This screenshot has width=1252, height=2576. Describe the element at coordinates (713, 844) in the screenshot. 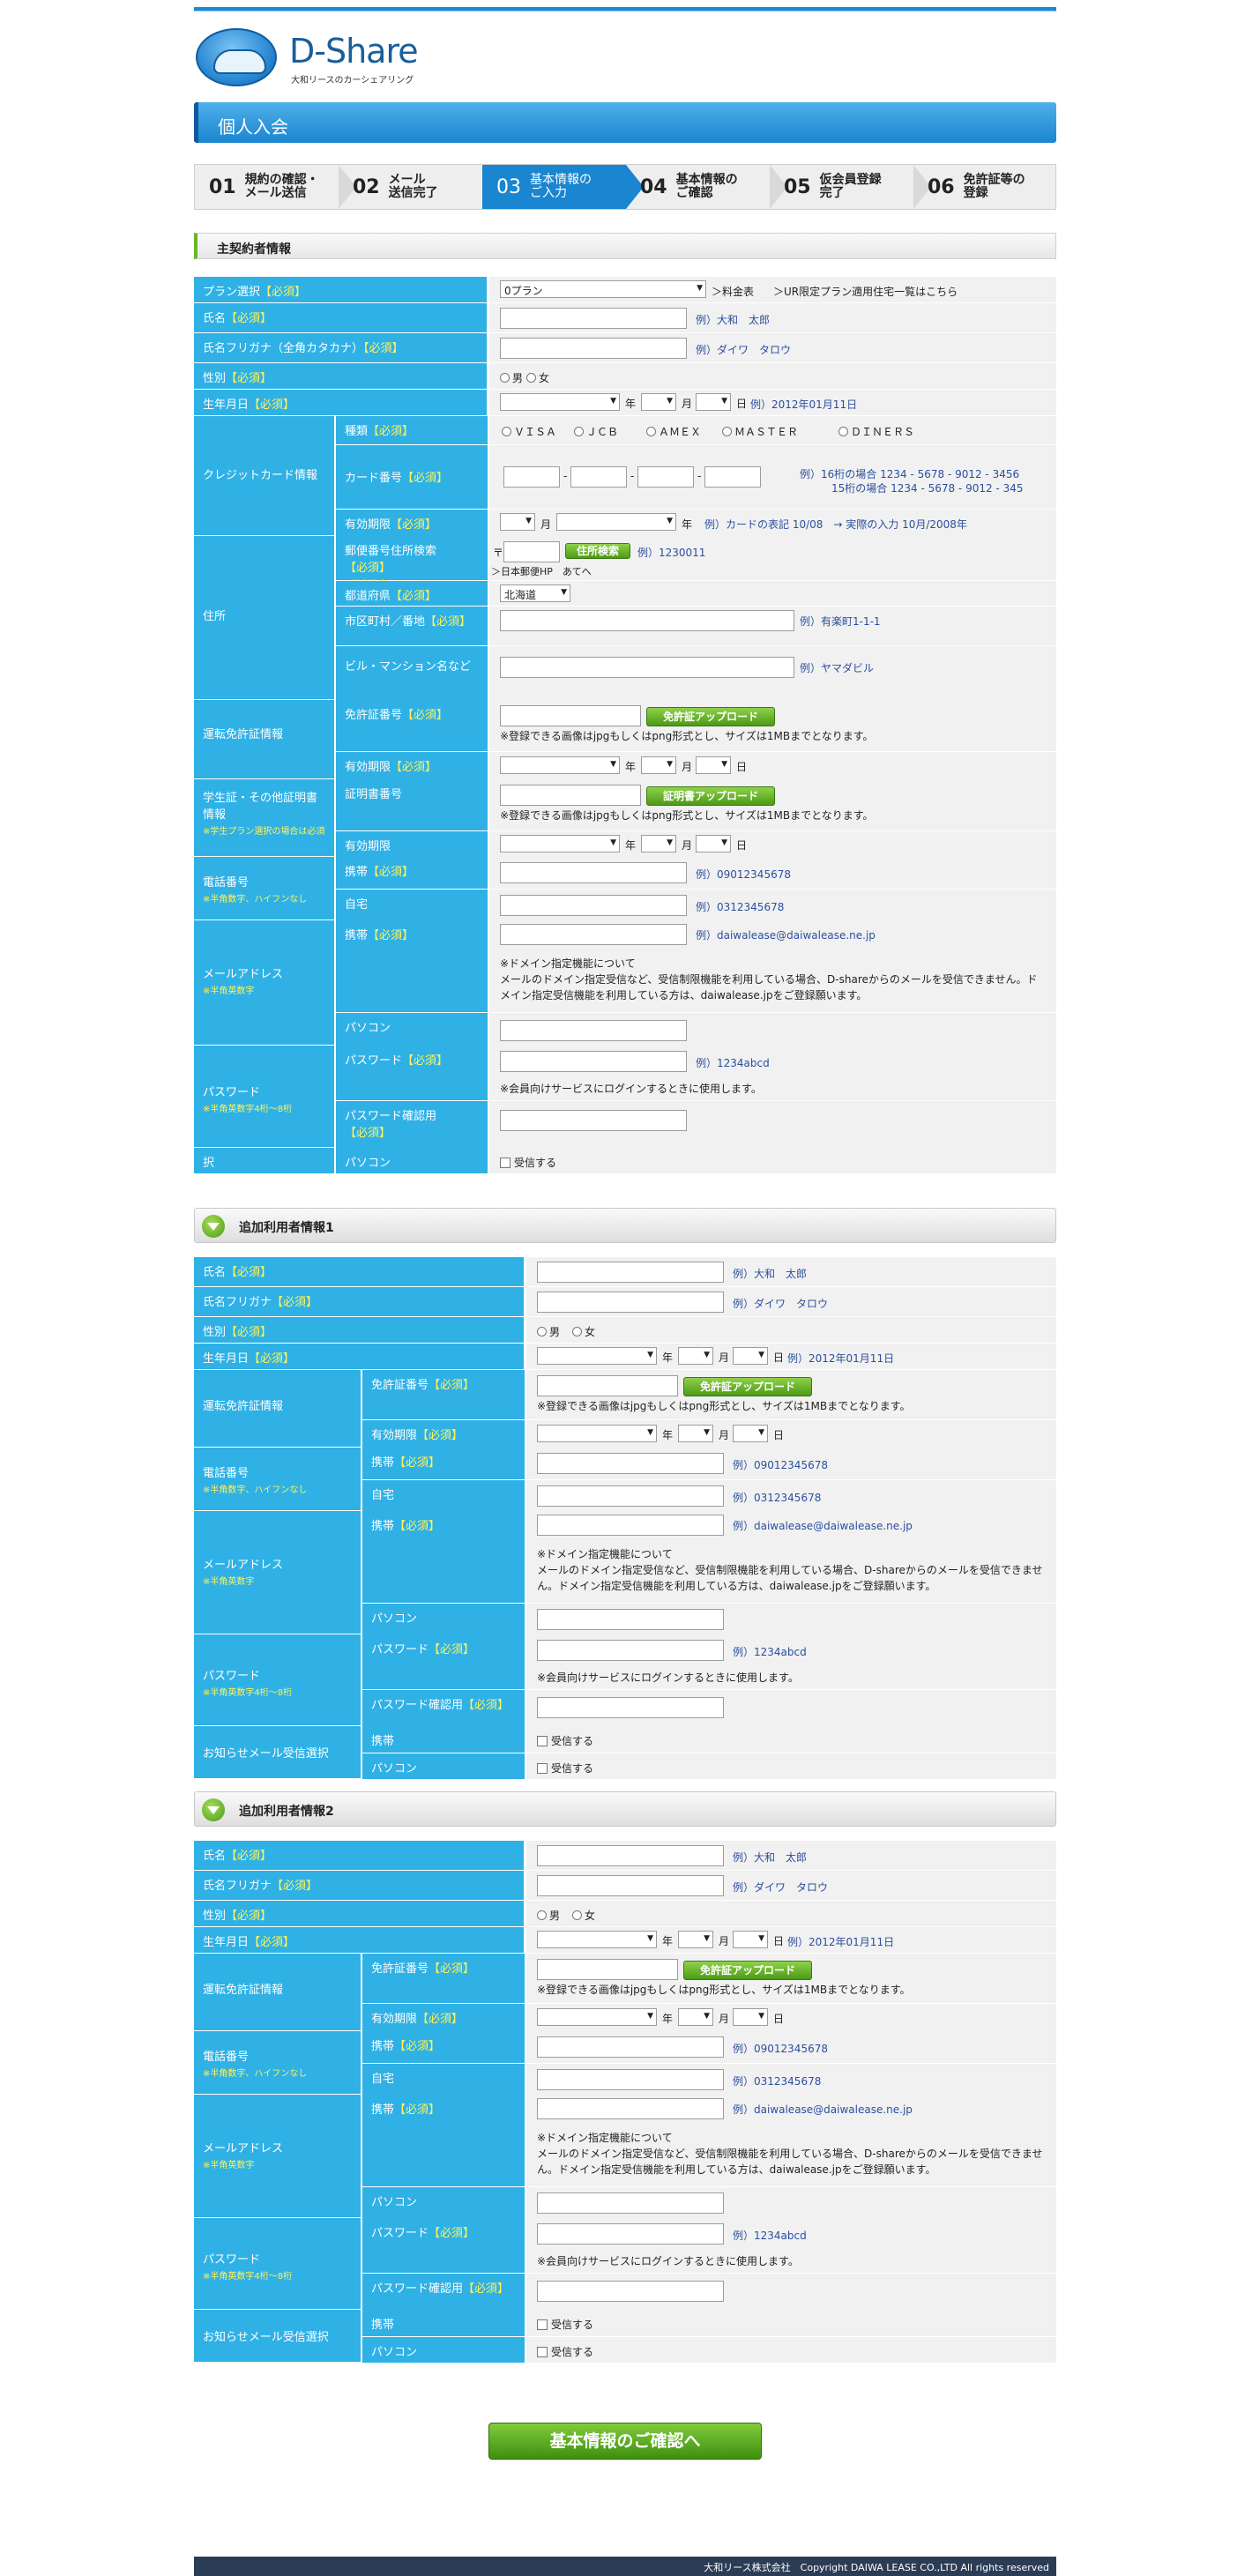

I see `student-expiry-day-select` at that location.